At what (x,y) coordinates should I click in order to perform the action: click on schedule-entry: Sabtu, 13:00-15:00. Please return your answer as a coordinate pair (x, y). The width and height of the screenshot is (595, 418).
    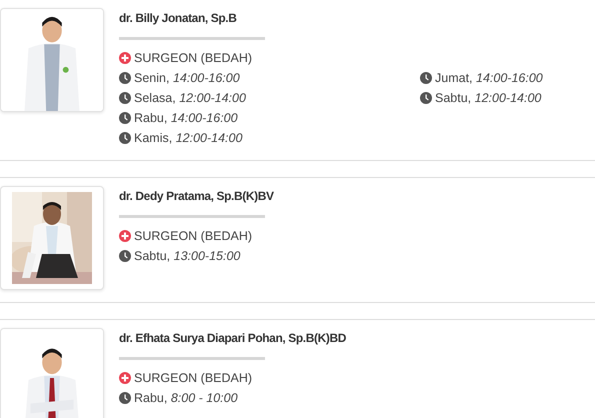
    Looking at the image, I should click on (187, 256).